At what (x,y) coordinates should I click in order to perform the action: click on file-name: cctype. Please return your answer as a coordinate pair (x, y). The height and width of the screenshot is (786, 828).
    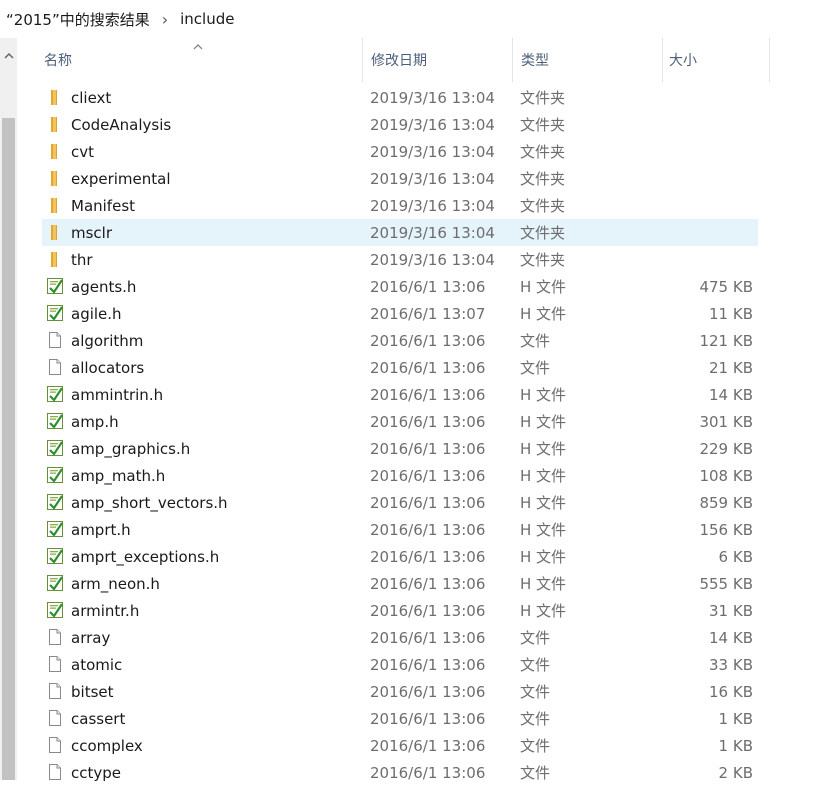
    Looking at the image, I should click on (96, 772).